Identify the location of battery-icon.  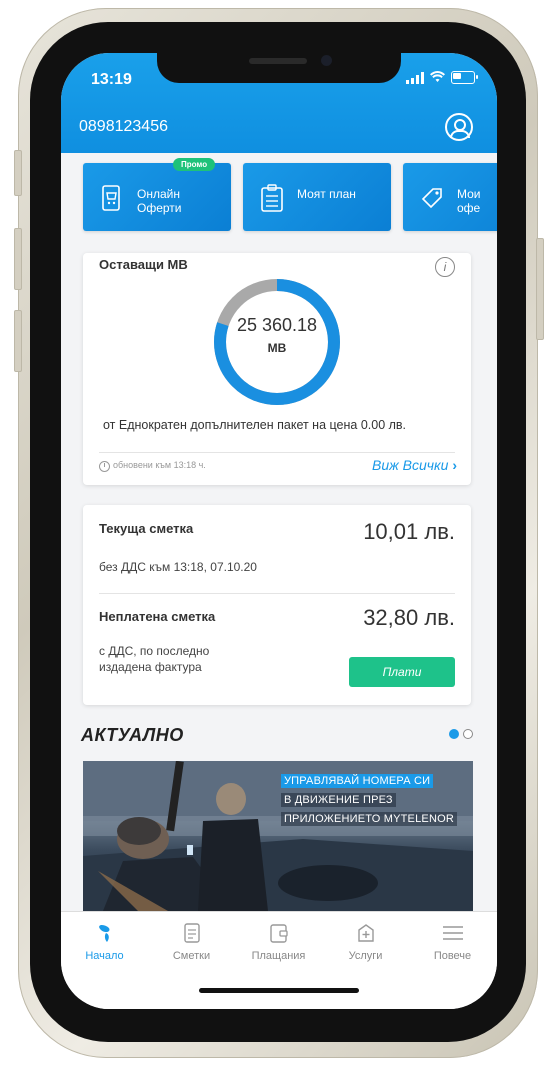
(464, 77).